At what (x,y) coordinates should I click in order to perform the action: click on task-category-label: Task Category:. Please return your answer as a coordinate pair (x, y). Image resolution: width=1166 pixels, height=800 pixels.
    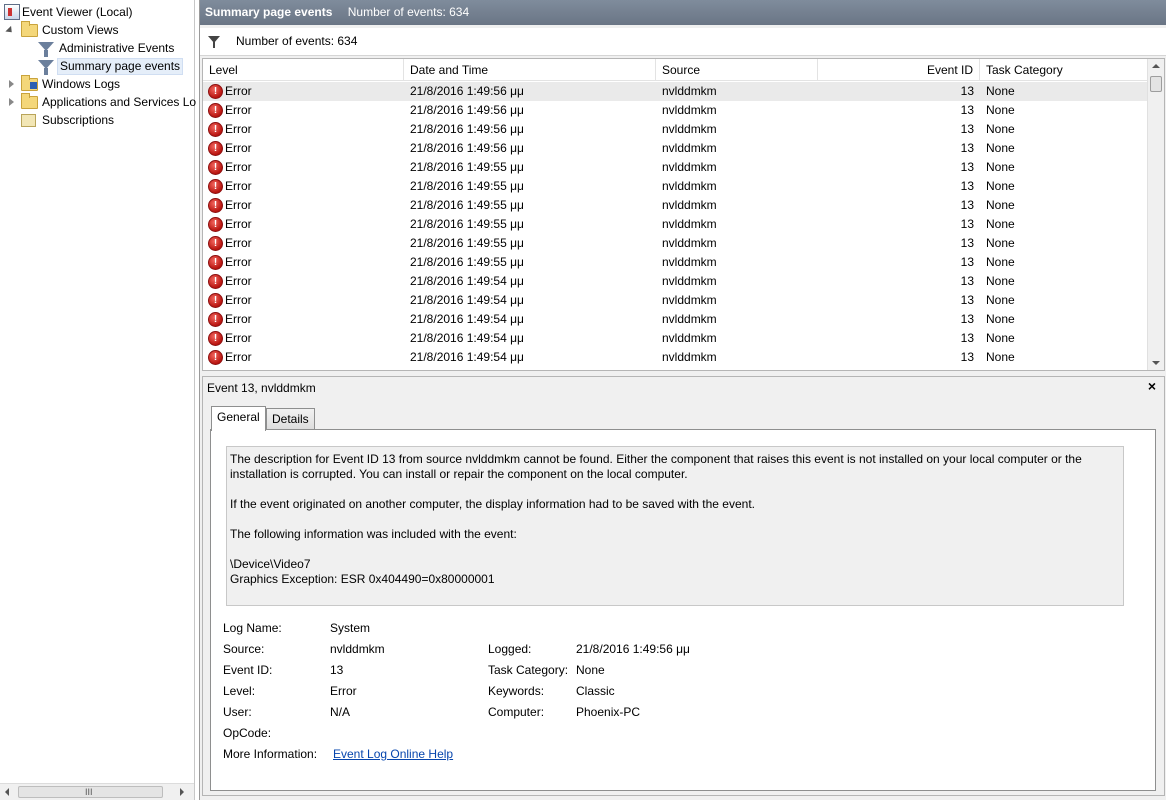
    Looking at the image, I should click on (528, 670).